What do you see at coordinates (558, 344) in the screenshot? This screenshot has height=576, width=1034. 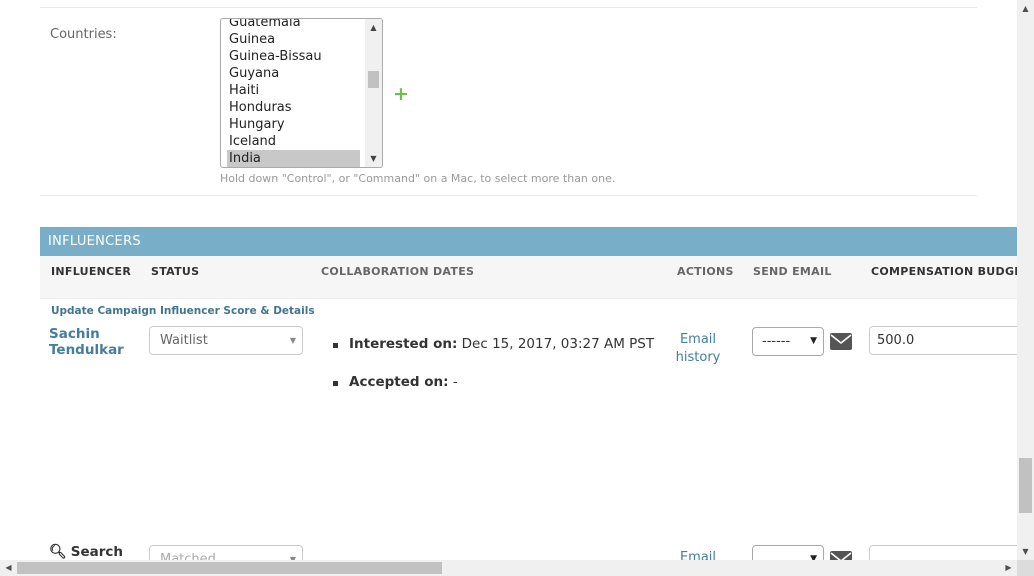 I see `interested-on-value: Dec 15, 2017, 03:27 AM PST` at bounding box center [558, 344].